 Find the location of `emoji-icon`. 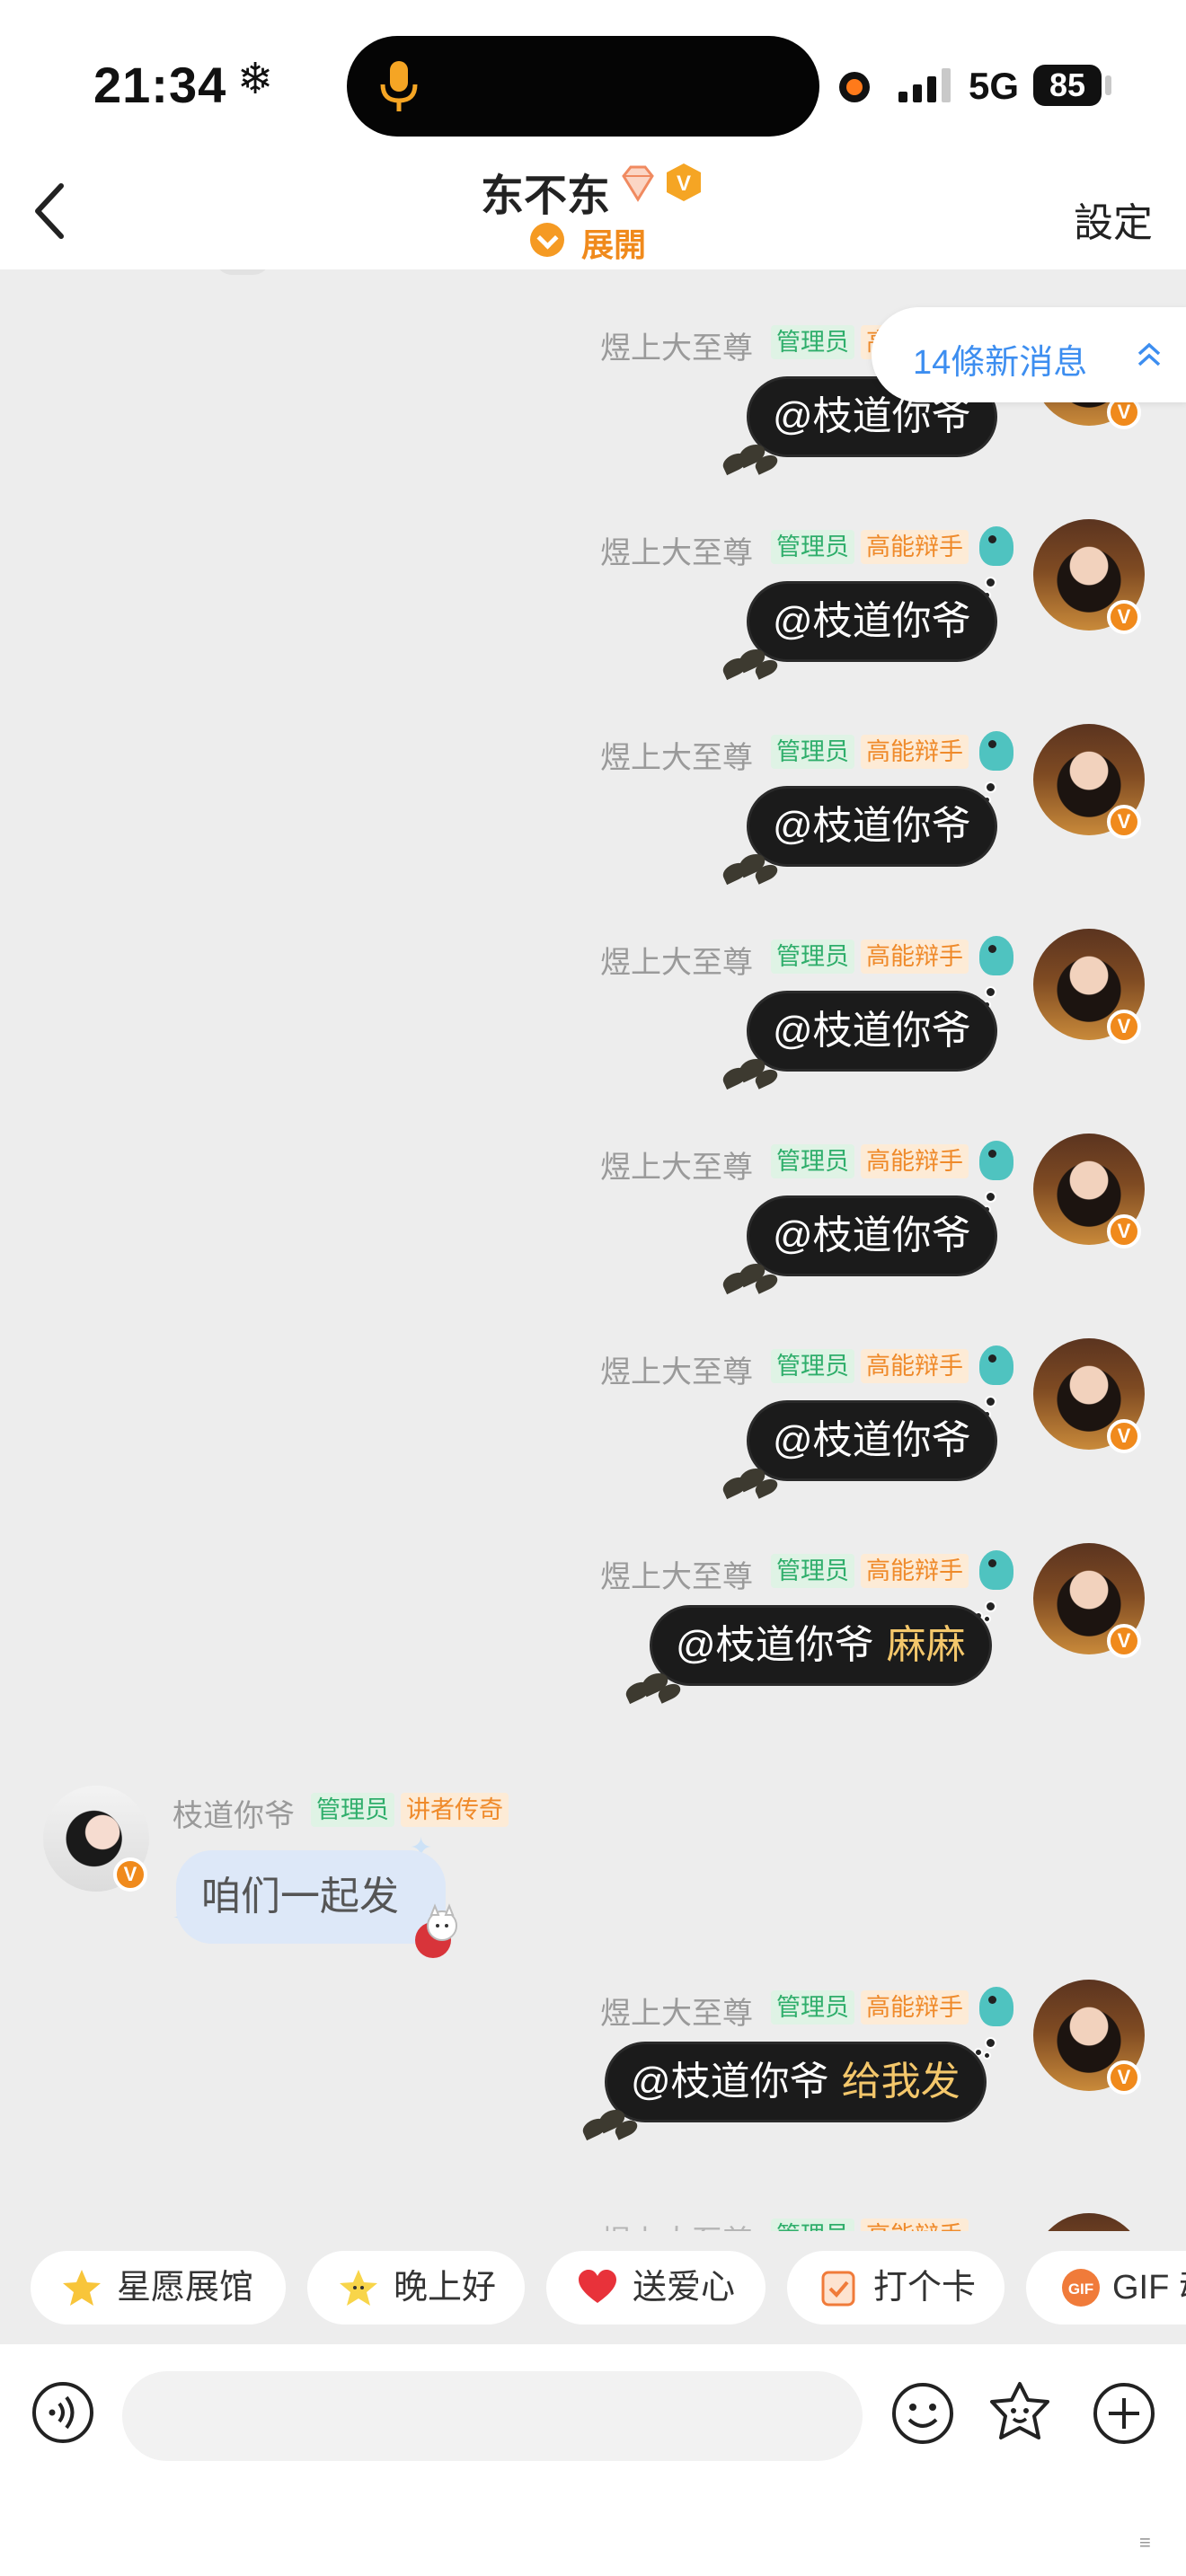

emoji-icon is located at coordinates (923, 2413).